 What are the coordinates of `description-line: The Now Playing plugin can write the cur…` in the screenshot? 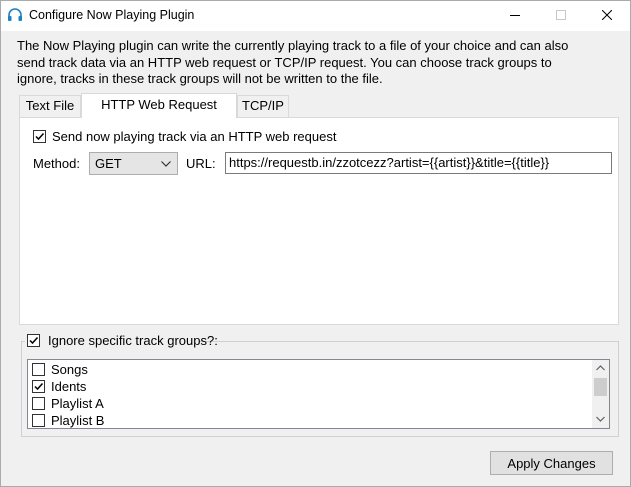 It's located at (293, 45).